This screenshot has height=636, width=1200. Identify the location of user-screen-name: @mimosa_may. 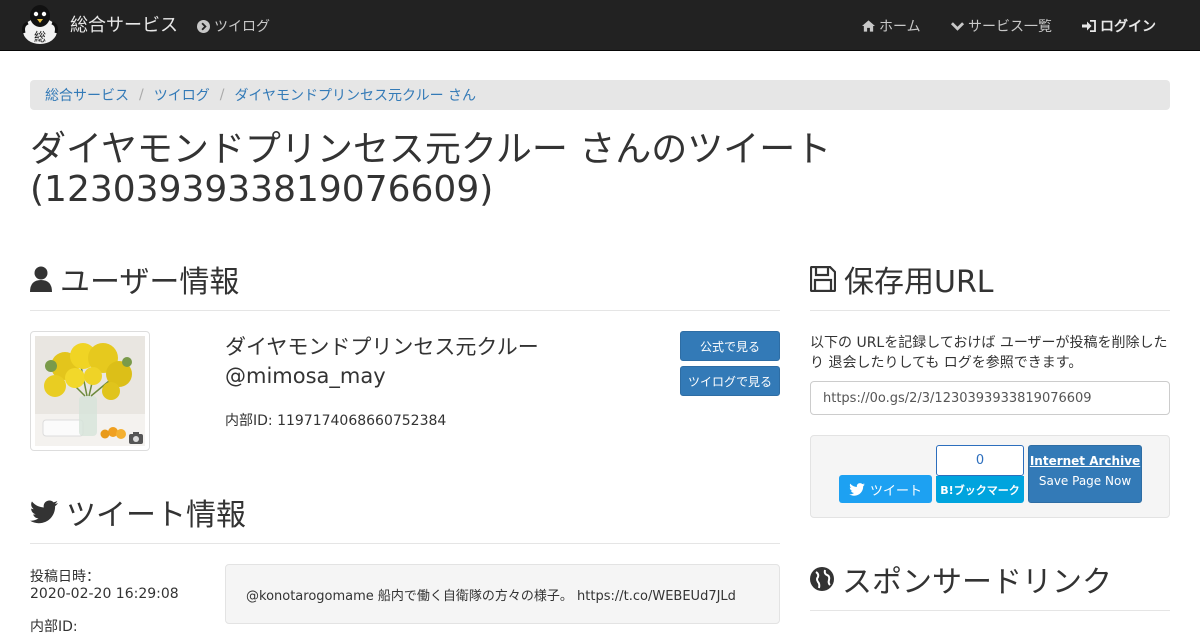
(305, 376).